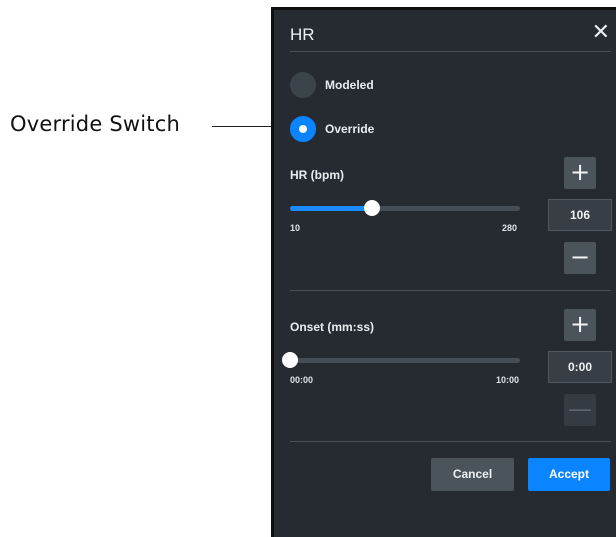 The width and height of the screenshot is (616, 537). I want to click on onset-value-field: 0:00, so click(580, 367).